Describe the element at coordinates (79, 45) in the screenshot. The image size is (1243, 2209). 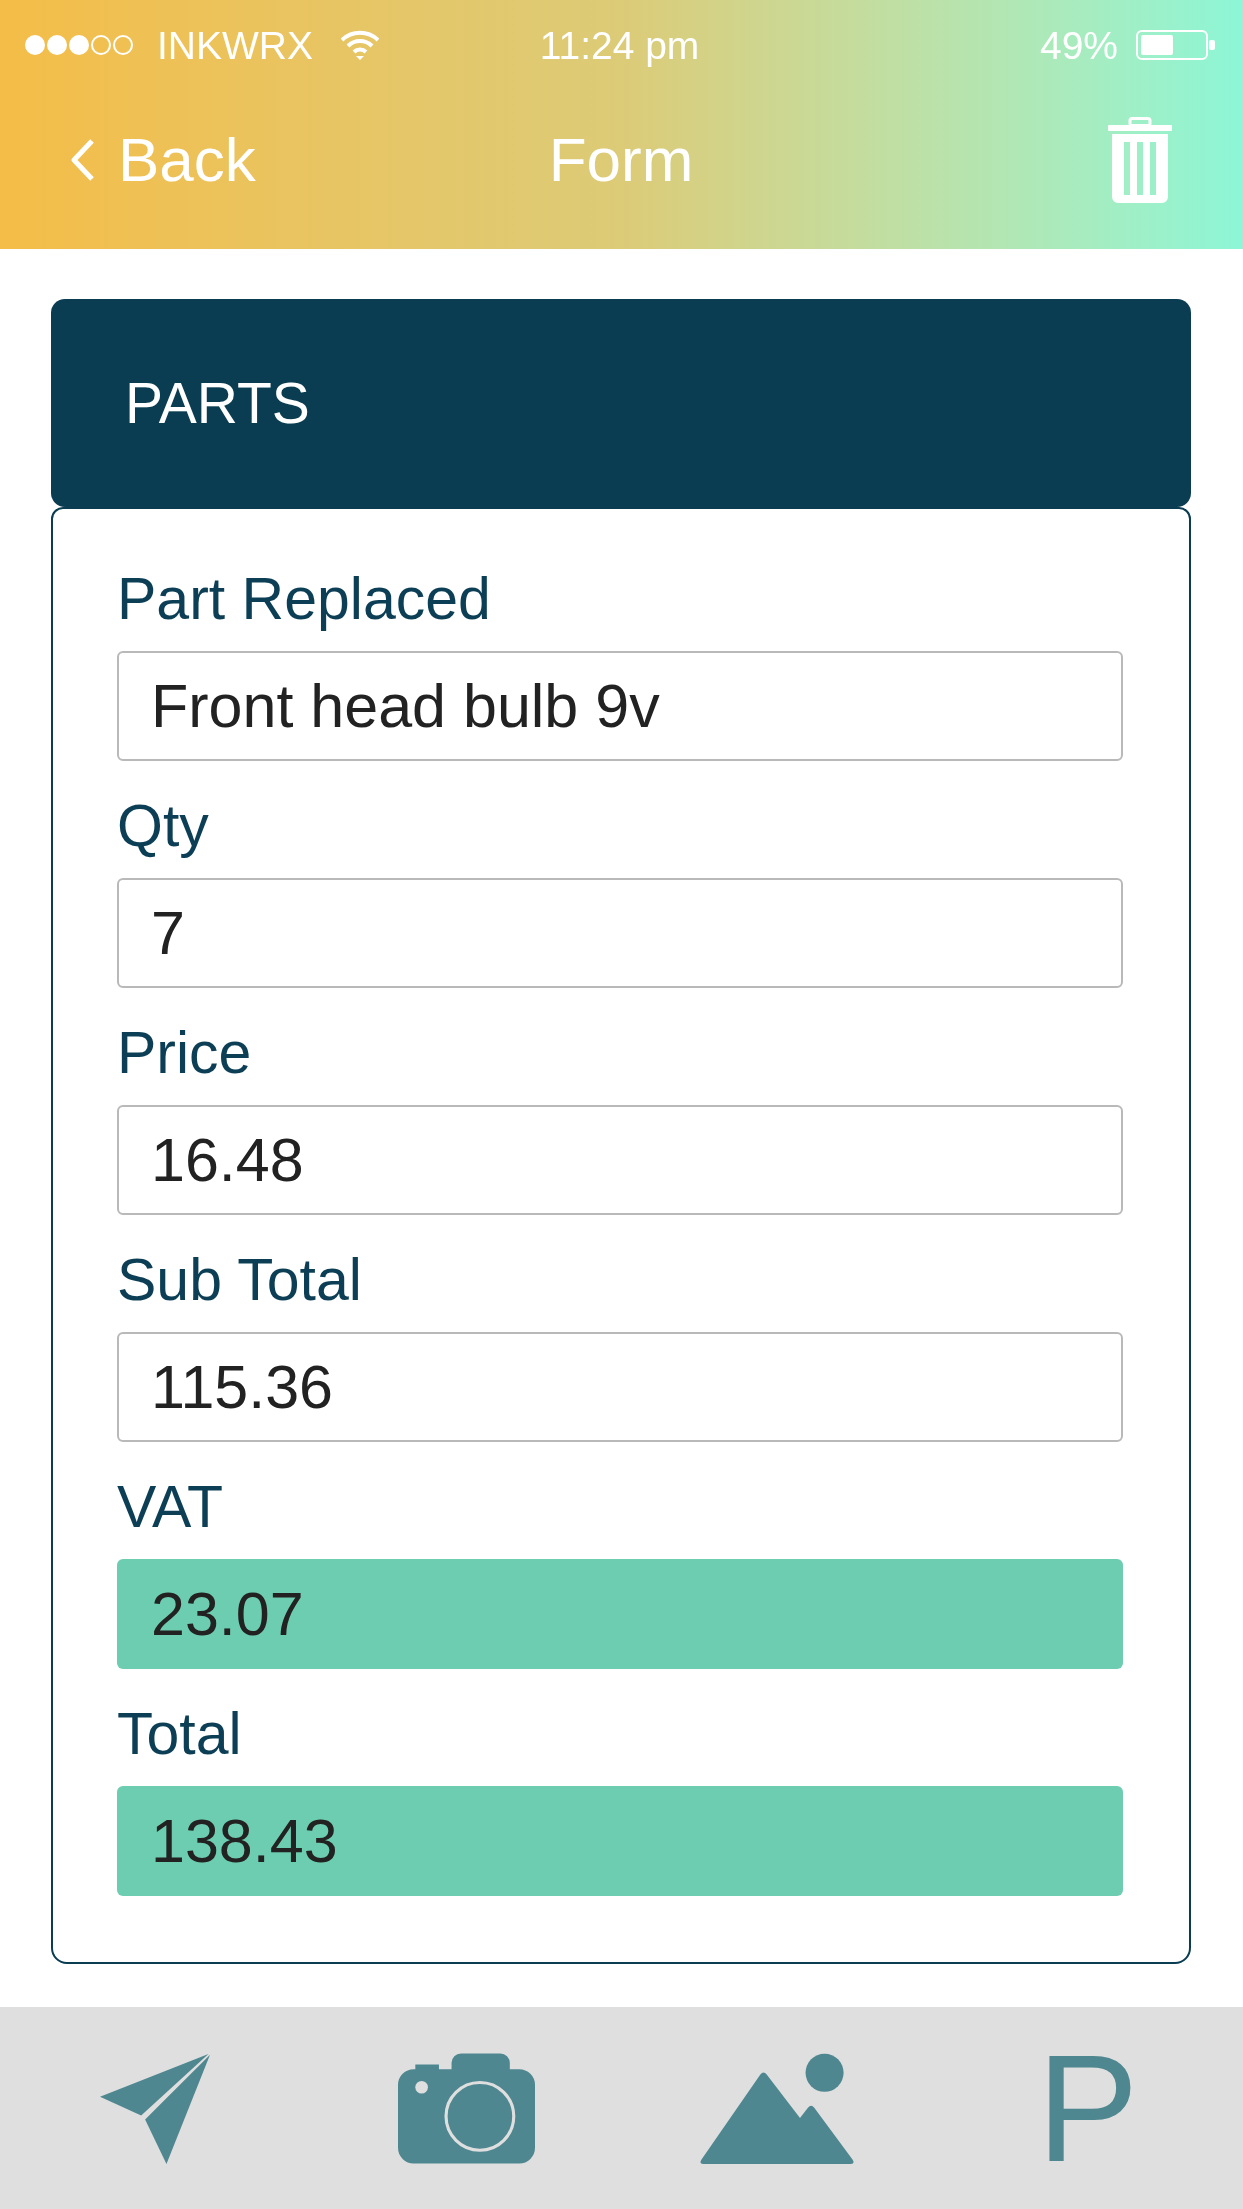
I see `signal-strength-icon` at that location.